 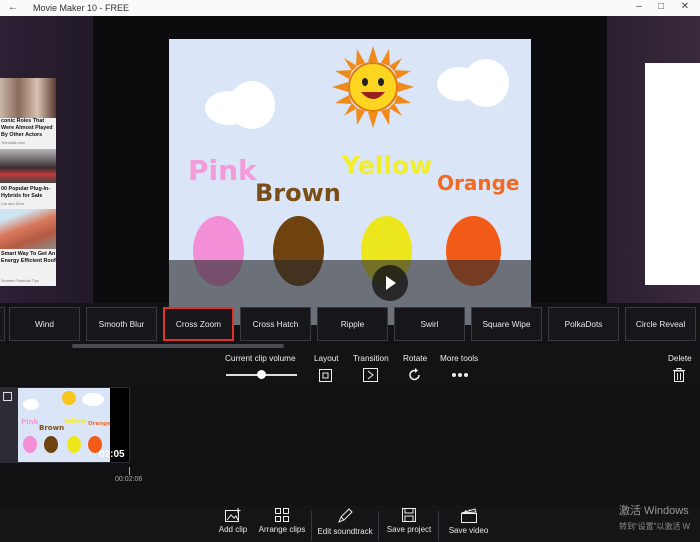 I want to click on title-bar: ← Movie Maker 10 - FREE – □ ✕, so click(x=350, y=8).